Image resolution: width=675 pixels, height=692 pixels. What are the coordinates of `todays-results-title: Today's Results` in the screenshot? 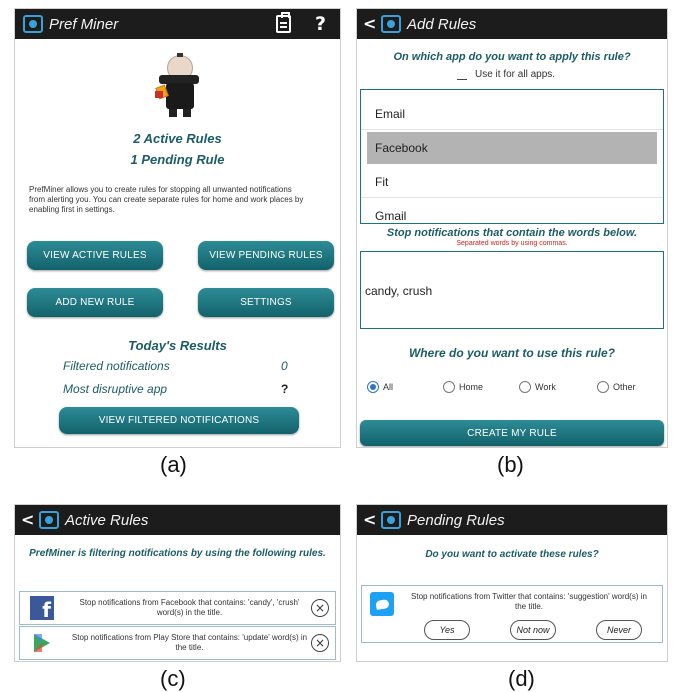 It's located at (177, 345).